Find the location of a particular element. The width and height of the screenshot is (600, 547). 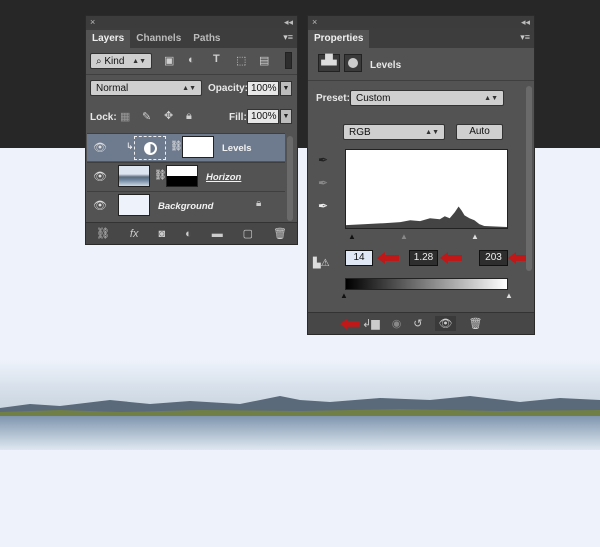

channel-select: RGB ▲▼ is located at coordinates (394, 132).